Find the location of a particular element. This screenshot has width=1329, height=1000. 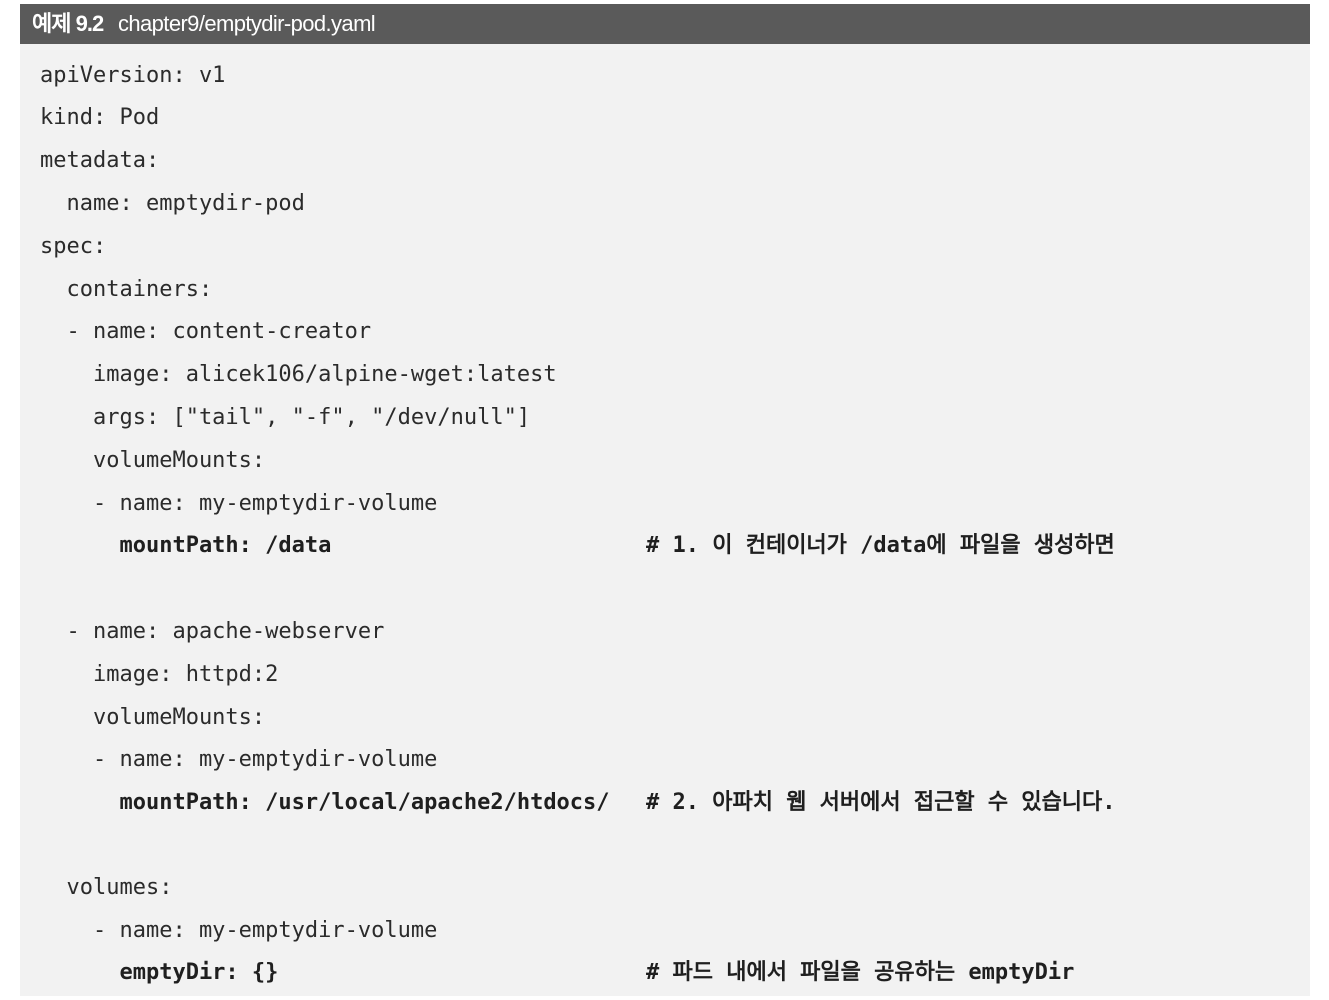

code-line: kind: Pod is located at coordinates (100, 117).